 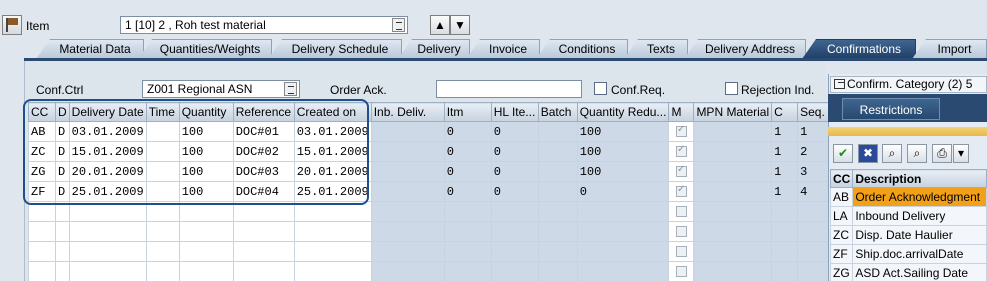 I want to click on col-header-time: Time, so click(x=162, y=112).